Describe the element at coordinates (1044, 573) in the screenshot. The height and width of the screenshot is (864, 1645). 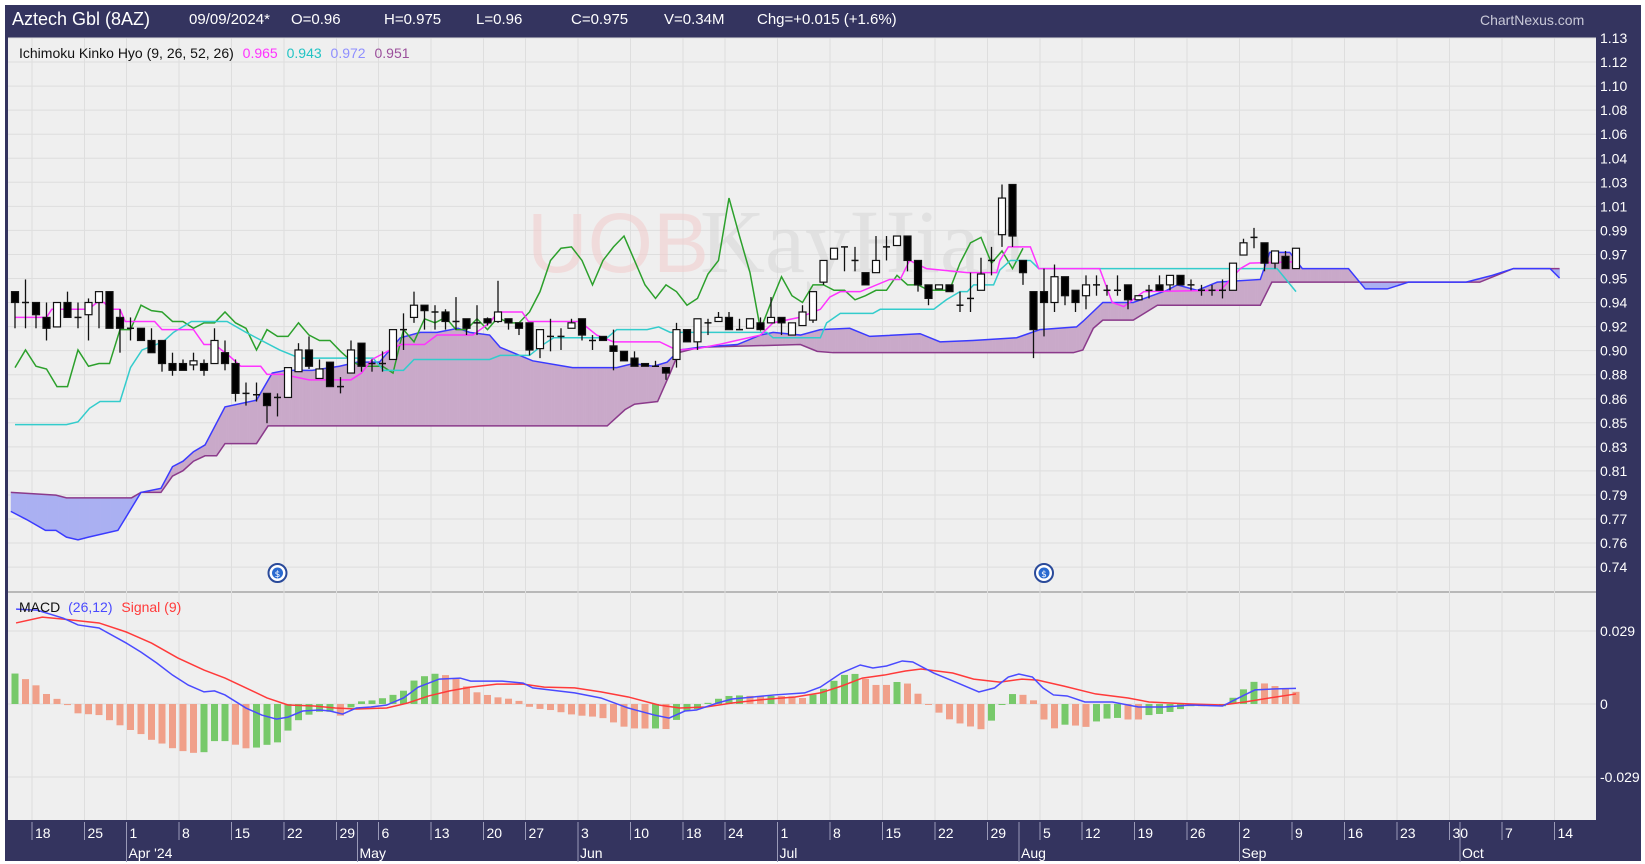
I see `dividend-icon: $` at that location.